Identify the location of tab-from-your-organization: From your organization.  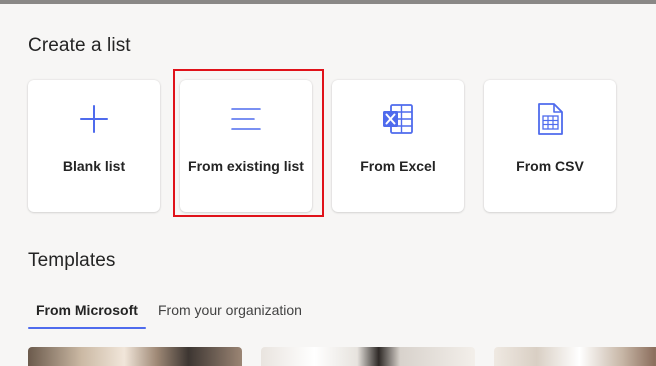
(230, 312).